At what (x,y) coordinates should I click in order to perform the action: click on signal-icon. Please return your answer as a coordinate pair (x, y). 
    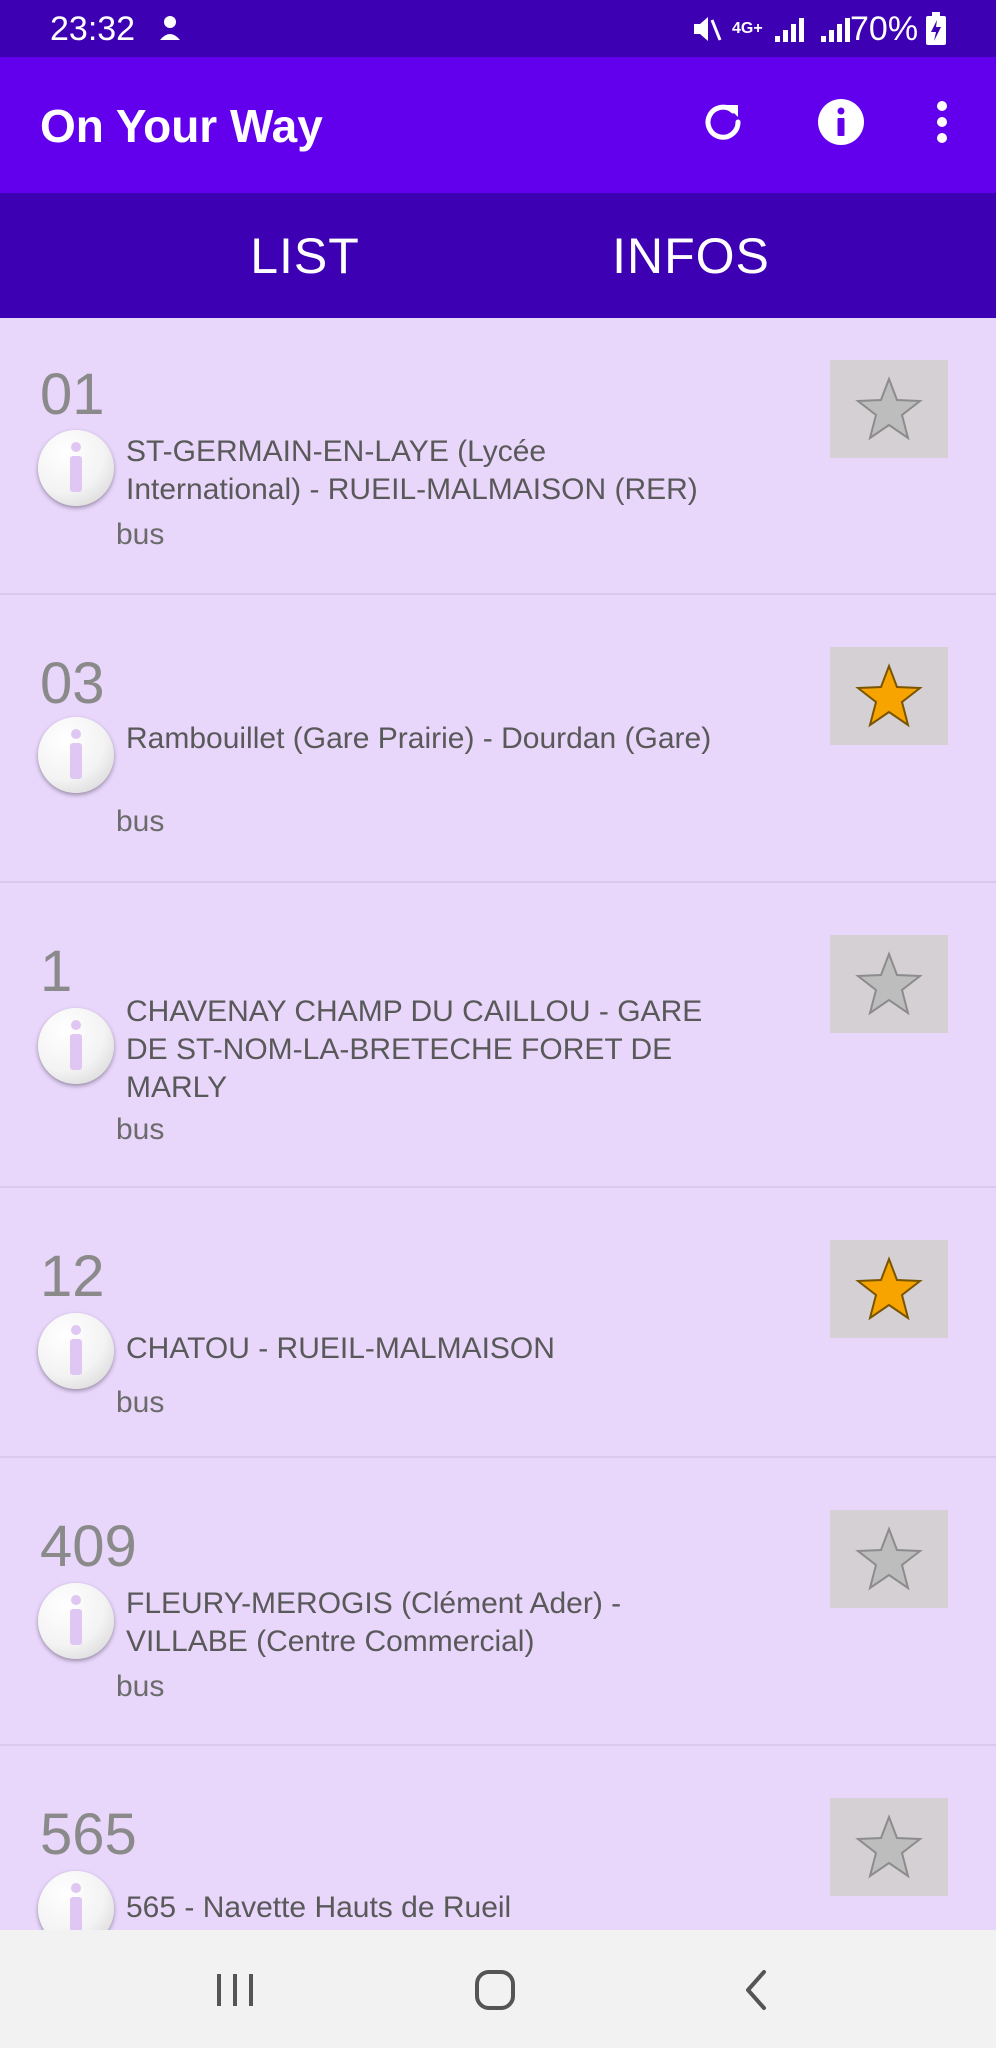
    Looking at the image, I should click on (789, 30).